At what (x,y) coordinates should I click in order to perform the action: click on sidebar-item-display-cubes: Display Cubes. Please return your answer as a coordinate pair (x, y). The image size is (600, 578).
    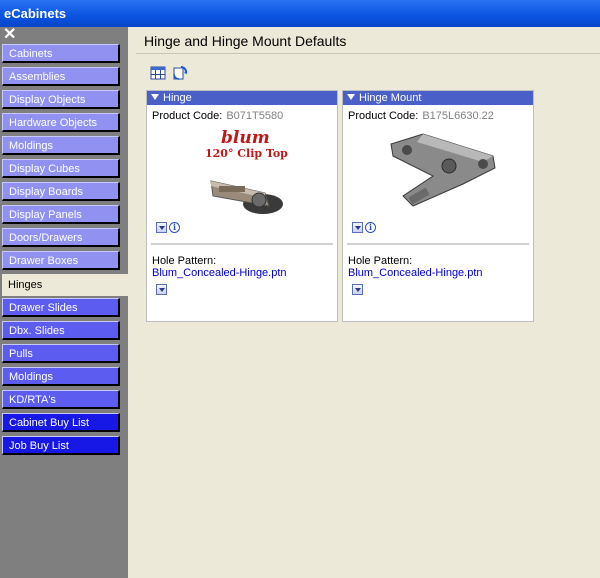
    Looking at the image, I should click on (61, 168).